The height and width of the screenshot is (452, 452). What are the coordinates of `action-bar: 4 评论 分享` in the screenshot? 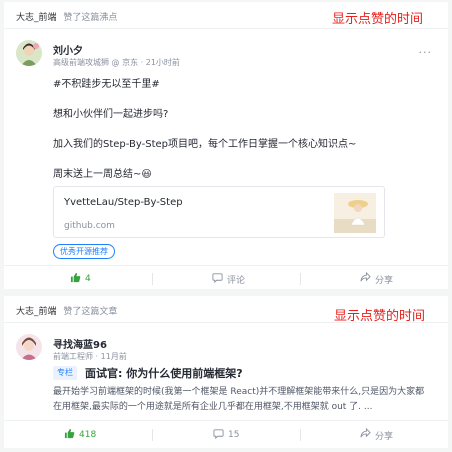 It's located at (226, 279).